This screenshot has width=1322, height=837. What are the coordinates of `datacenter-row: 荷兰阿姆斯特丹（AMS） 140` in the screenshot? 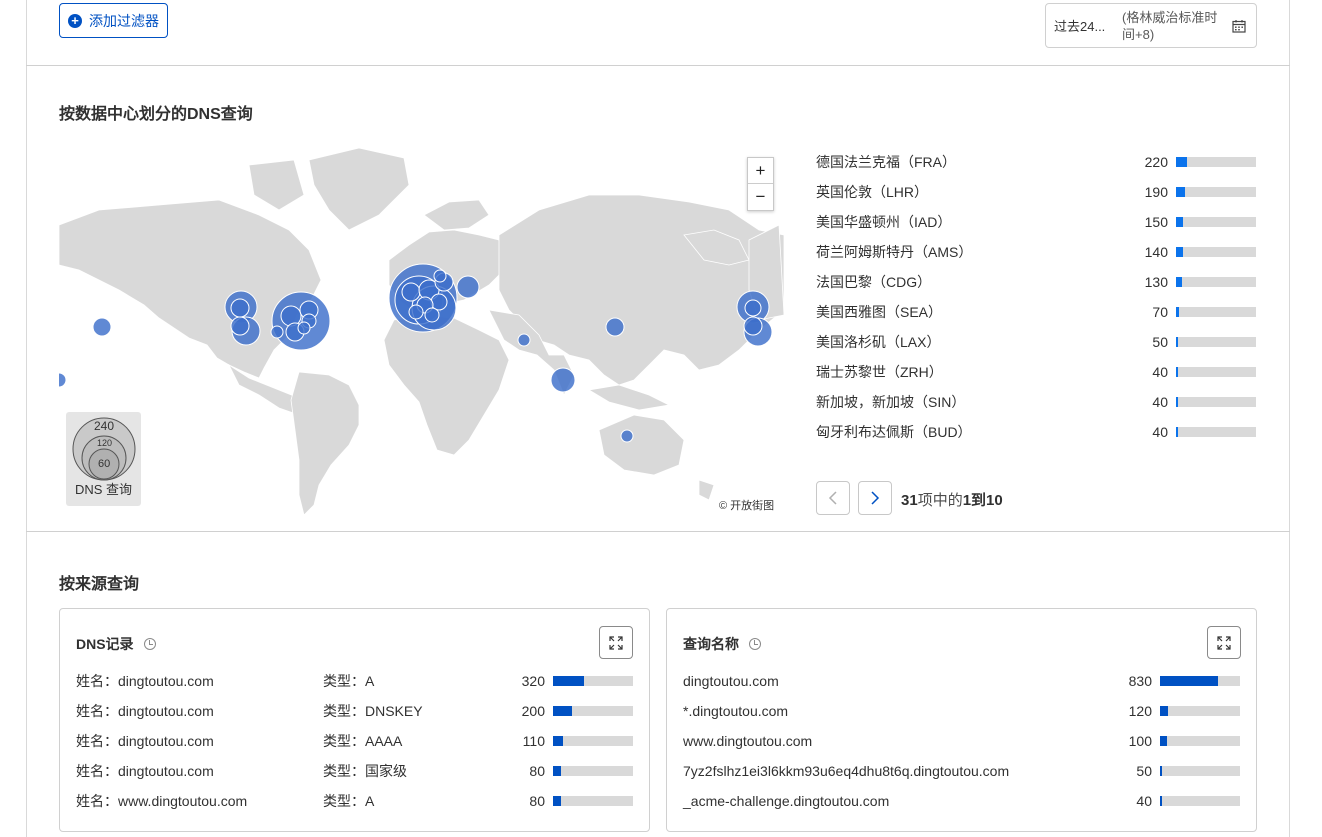 It's located at (1036, 252).